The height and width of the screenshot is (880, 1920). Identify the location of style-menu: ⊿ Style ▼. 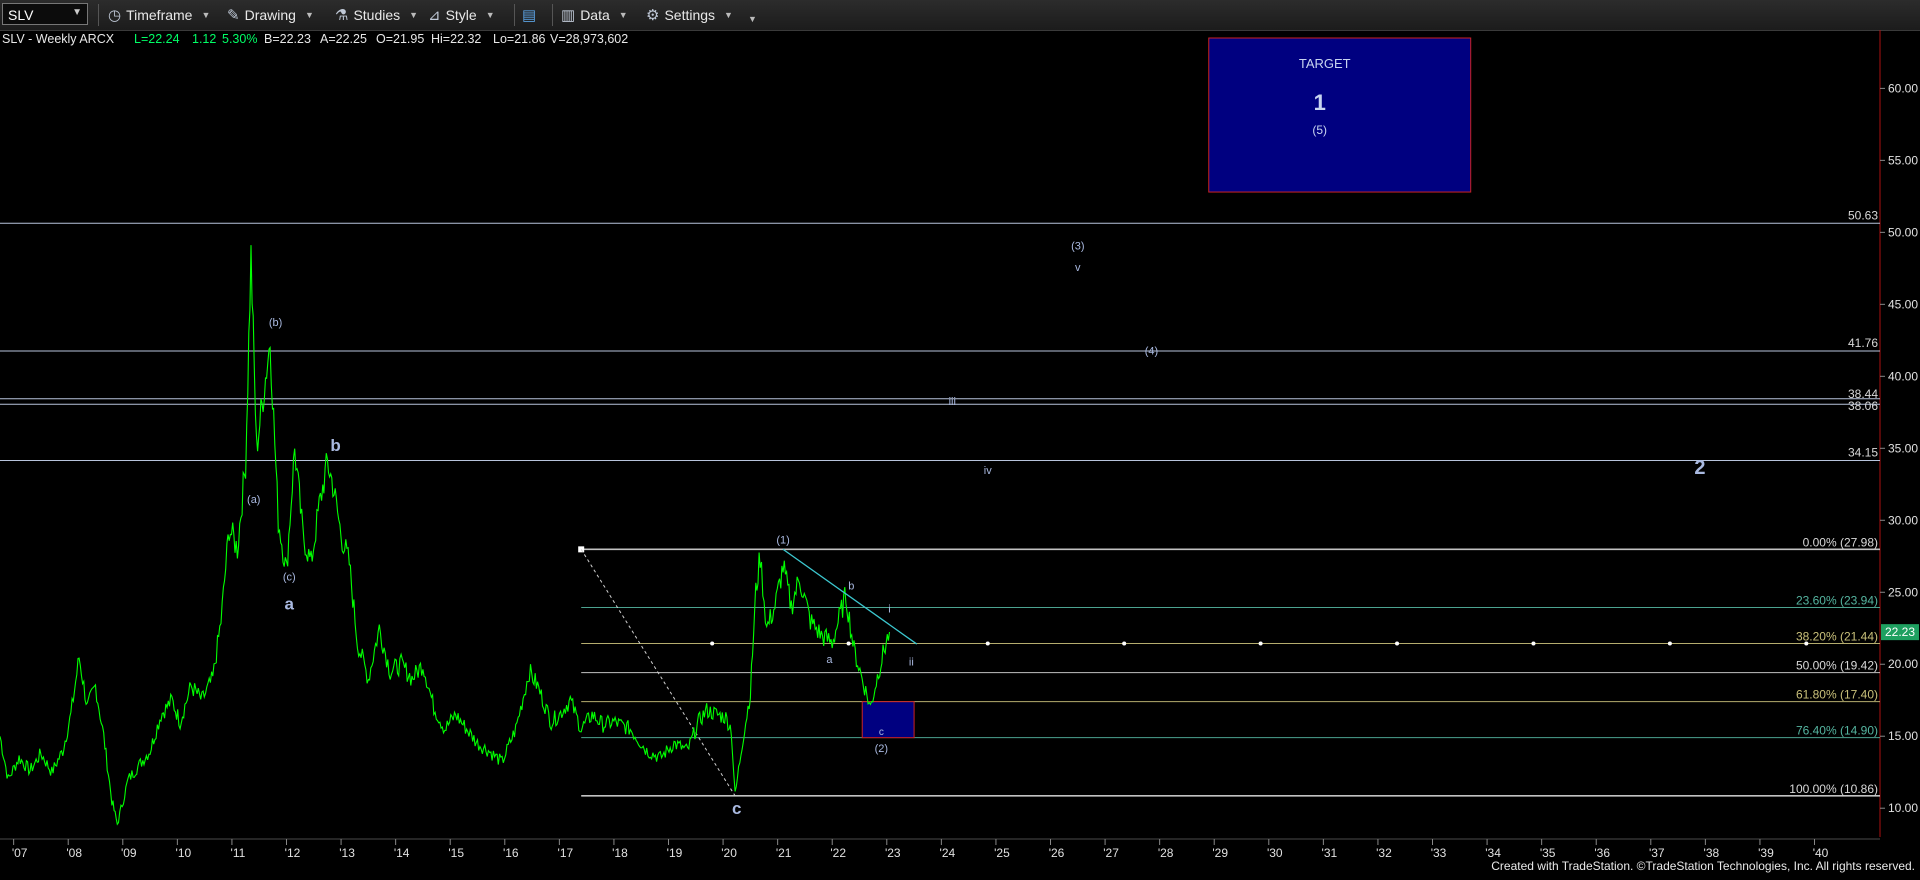
(461, 15).